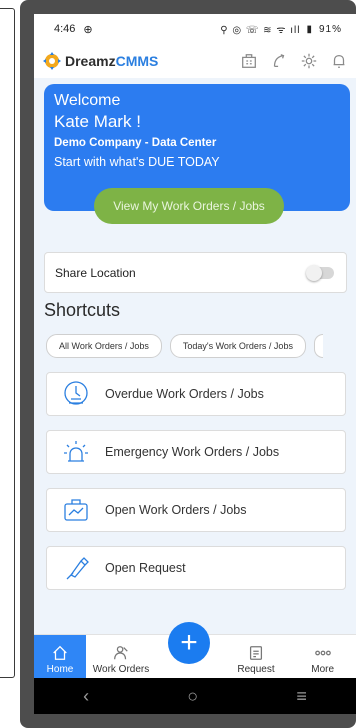 Image resolution: width=356 pixels, height=728 pixels. What do you see at coordinates (137, 162) in the screenshot?
I see `due-today-prompt: Start with what's DUE TODAY` at bounding box center [137, 162].